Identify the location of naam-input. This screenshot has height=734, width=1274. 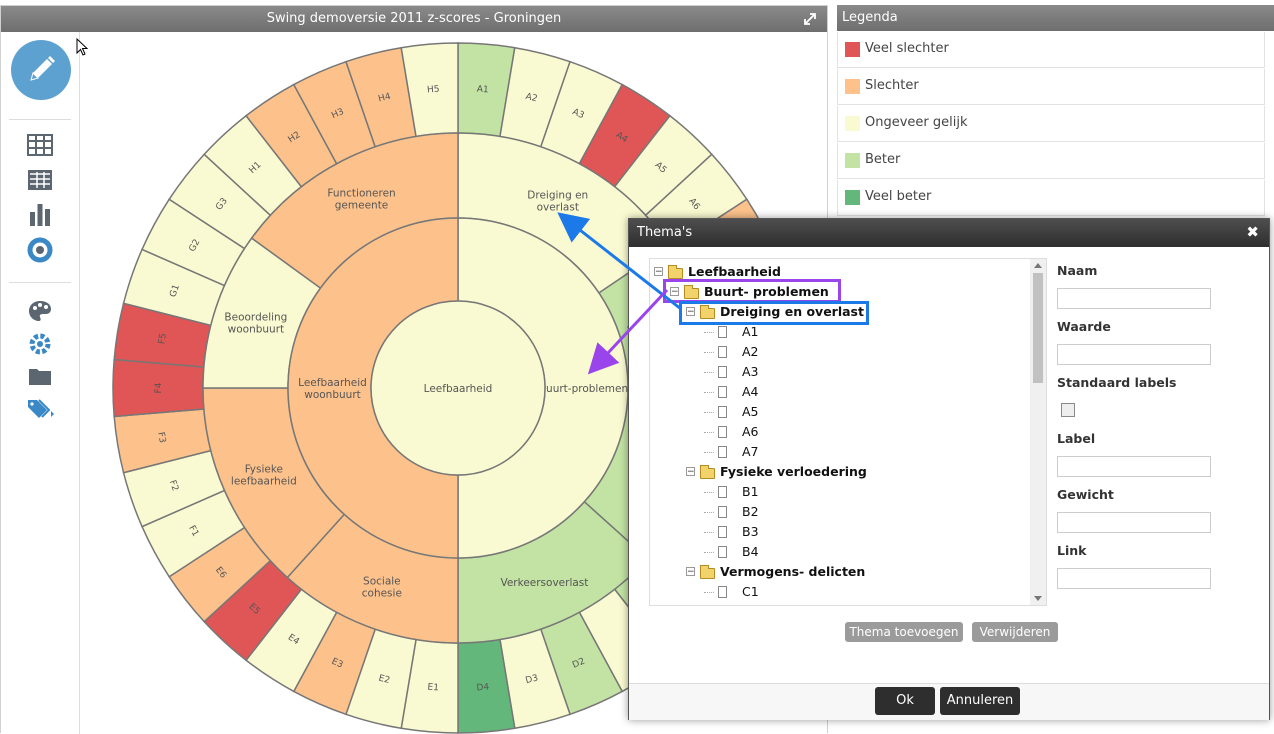
(1134, 298).